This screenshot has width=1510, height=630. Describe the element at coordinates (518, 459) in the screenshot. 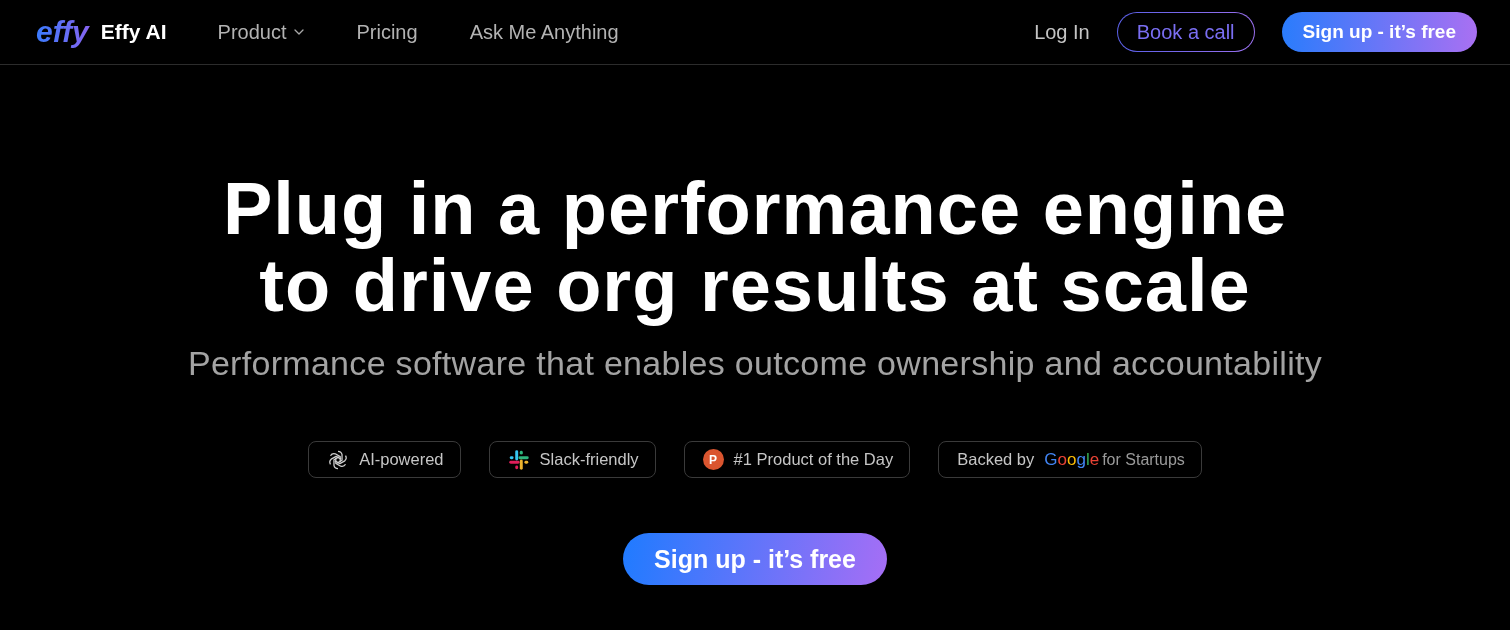

I see `colored-hash-icon` at that location.